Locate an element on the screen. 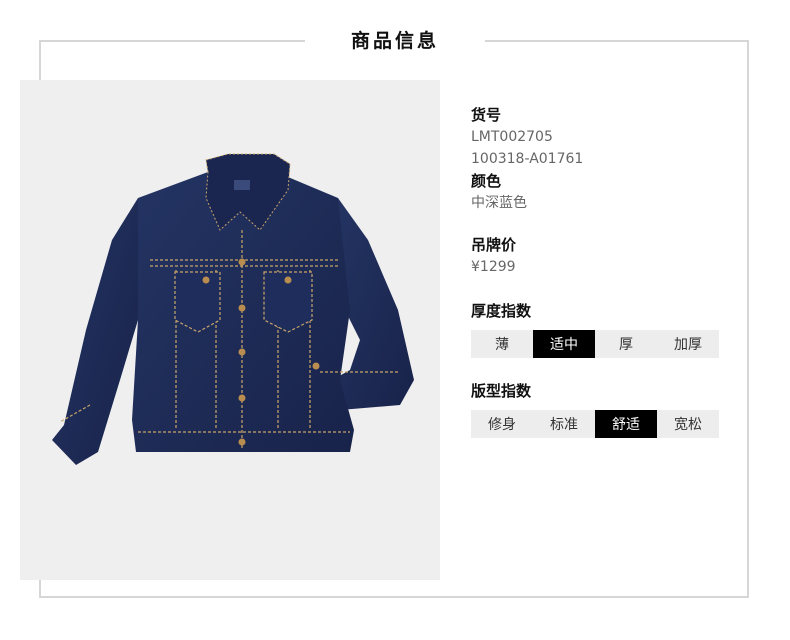 This screenshot has width=790, height=640. fit-option-comfort: 舒适 is located at coordinates (626, 424).